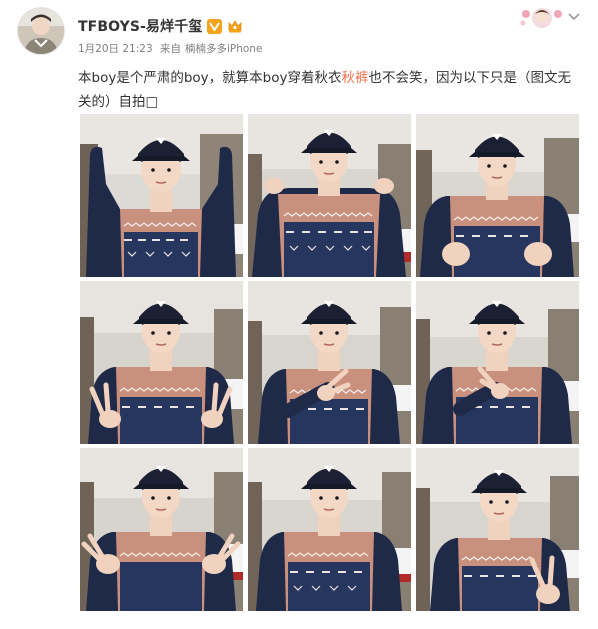 The width and height of the screenshot is (598, 629). Describe the element at coordinates (574, 17) in the screenshot. I see `chevron-down-icon` at that location.